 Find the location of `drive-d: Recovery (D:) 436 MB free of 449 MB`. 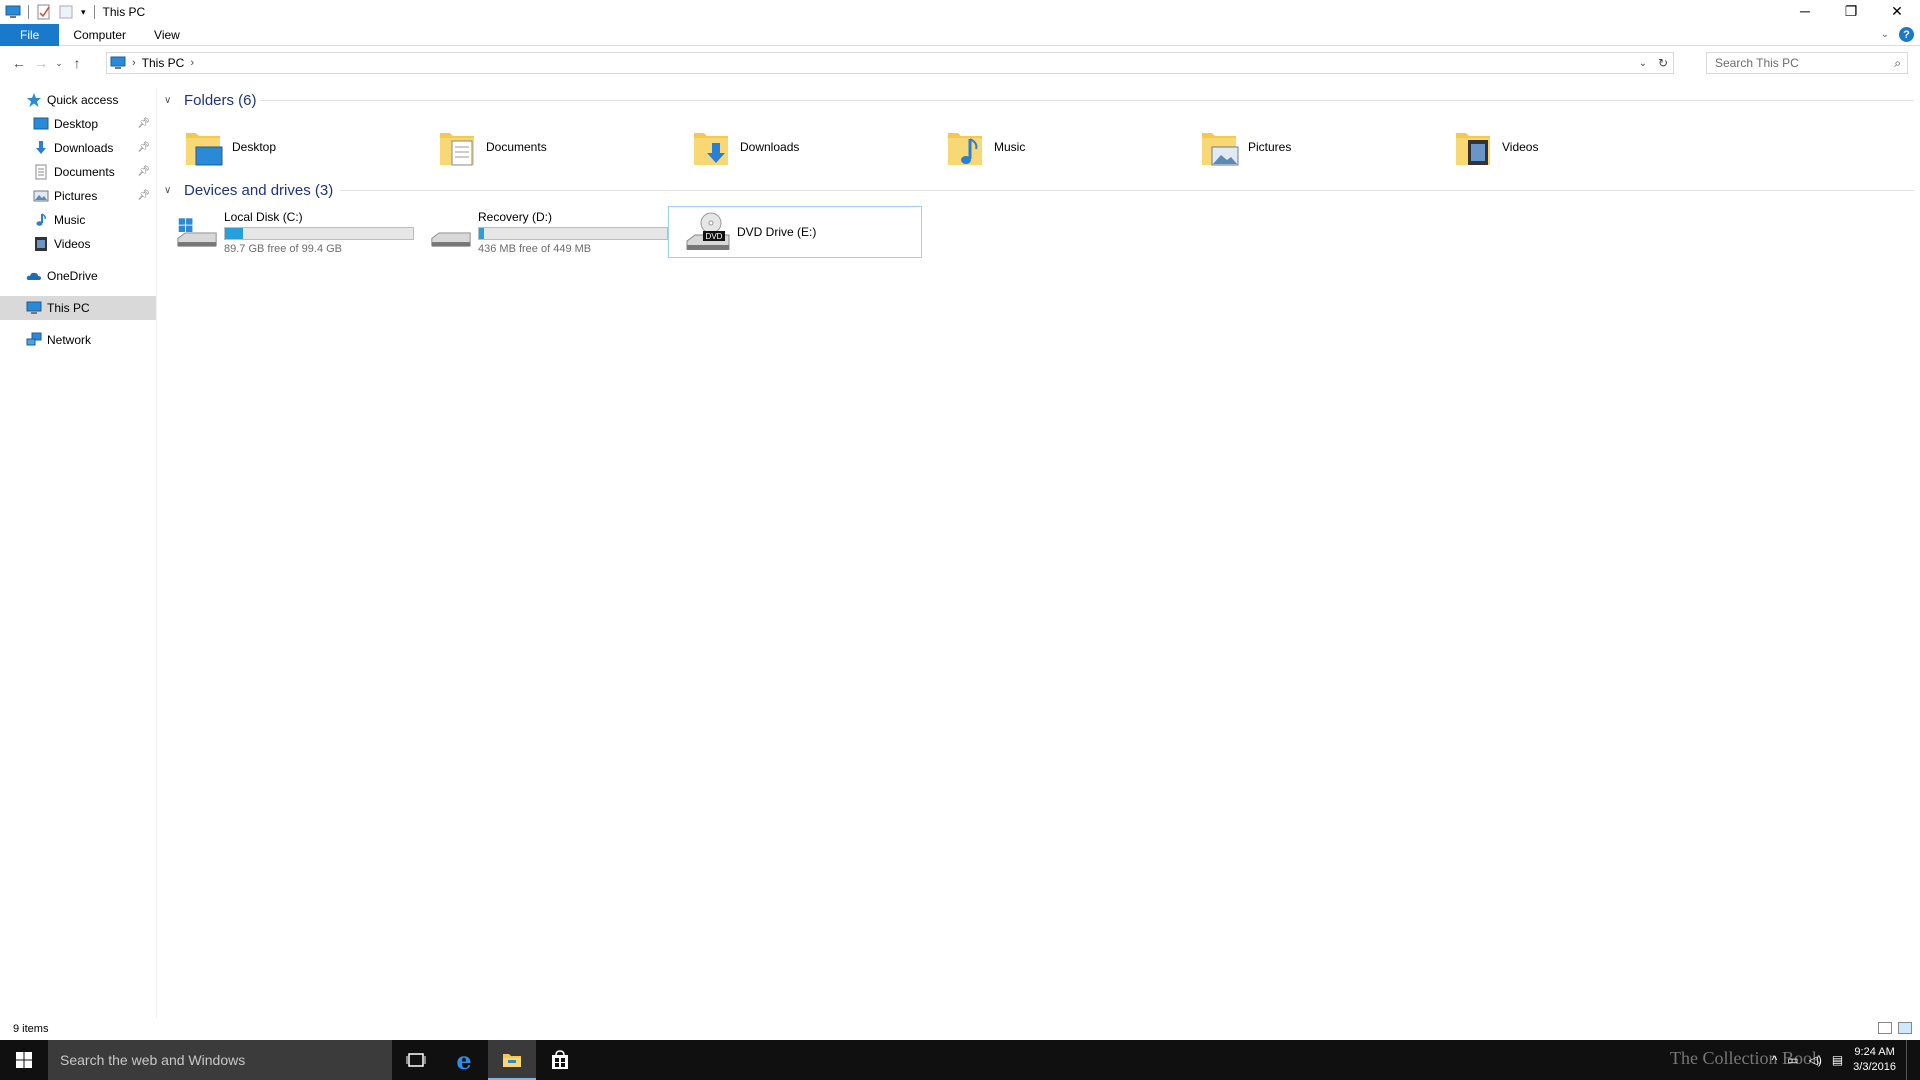

drive-d: Recovery (D:) 436 MB free of 449 MB is located at coordinates (541, 232).